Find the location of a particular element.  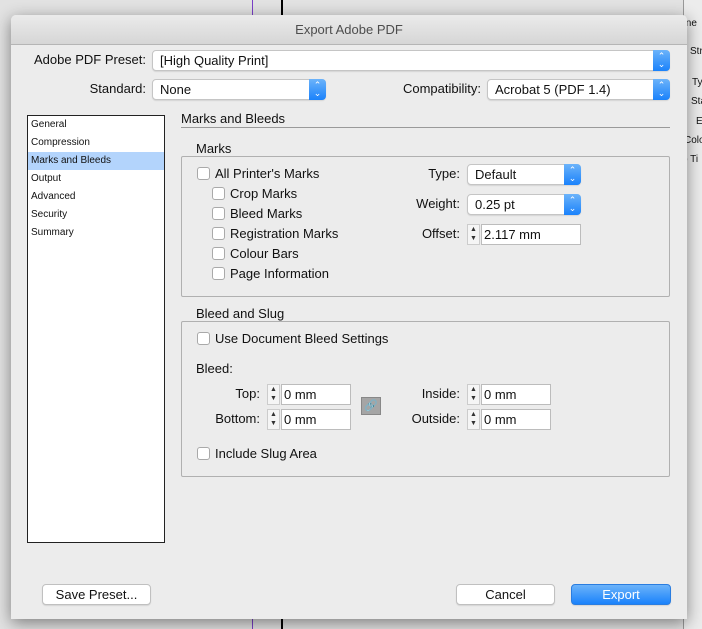

compatibility-value: Acrobat 5 (PDF 1.4) is located at coordinates (553, 89).